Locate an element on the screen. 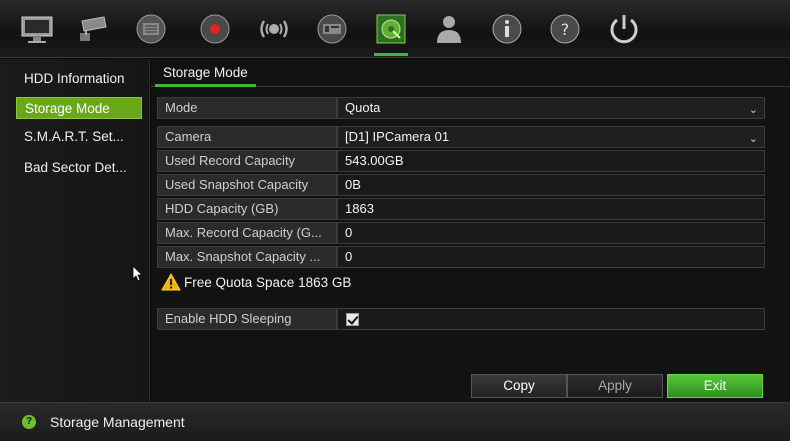 This screenshot has height=441, width=790. camera-label: Camera is located at coordinates (247, 137).